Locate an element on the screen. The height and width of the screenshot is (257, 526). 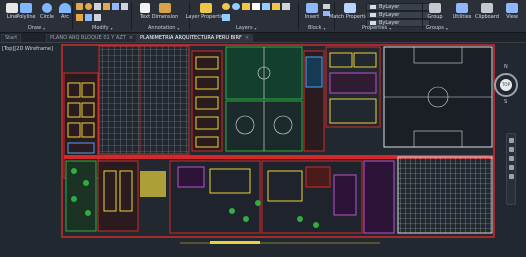
array-icon is located at coordinates (97, 17).